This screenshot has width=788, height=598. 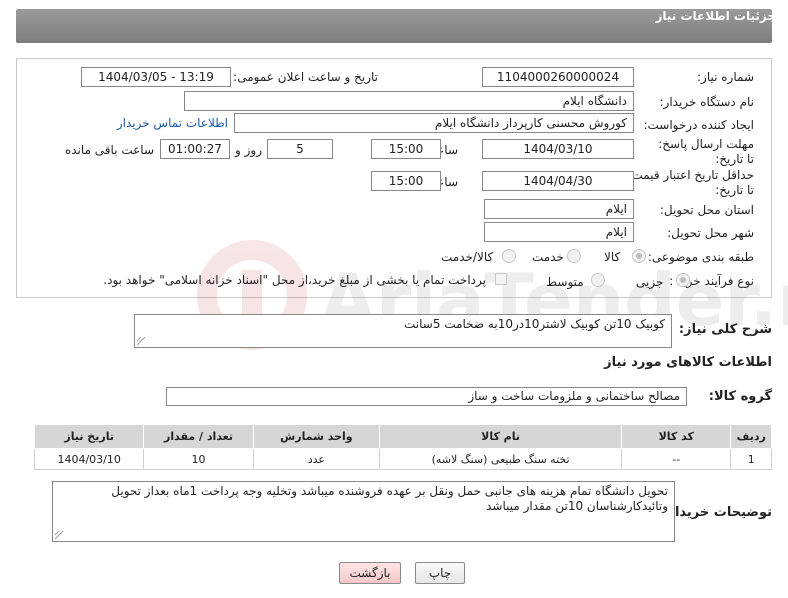 What do you see at coordinates (688, 362) in the screenshot?
I see `goods-section-title: اطلاعات کالاهای مورد نیاز` at bounding box center [688, 362].